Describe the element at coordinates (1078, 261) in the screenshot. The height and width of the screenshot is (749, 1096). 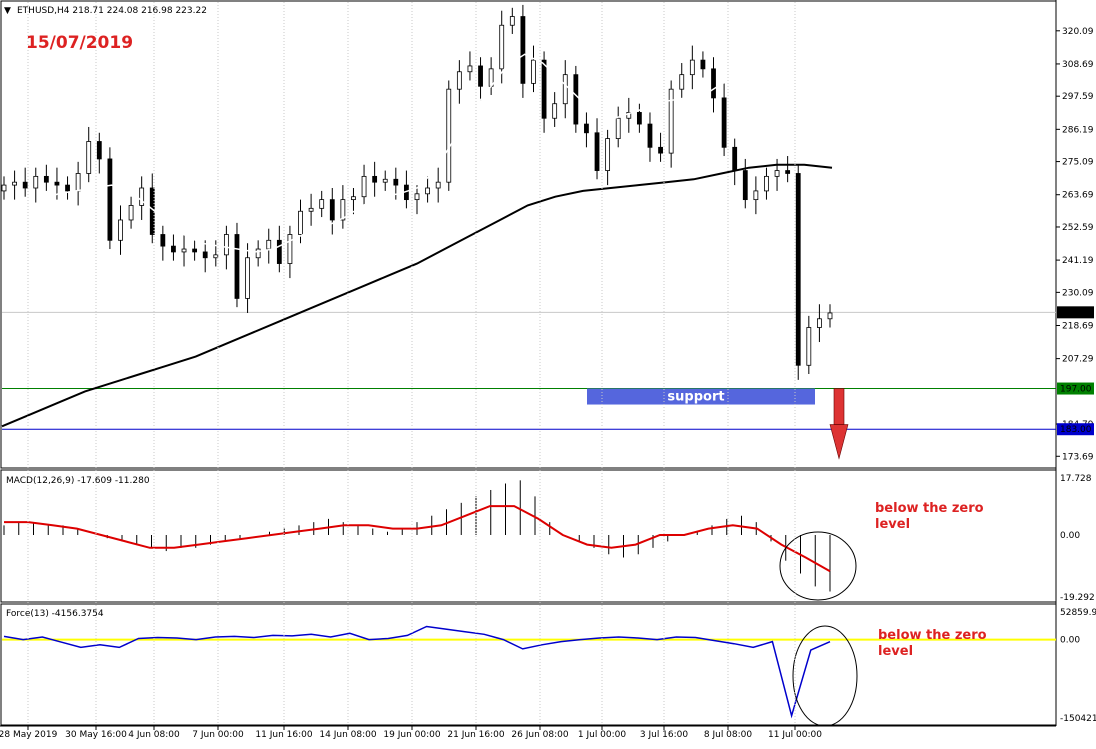
I see `price-tick-label: 241.19` at that location.